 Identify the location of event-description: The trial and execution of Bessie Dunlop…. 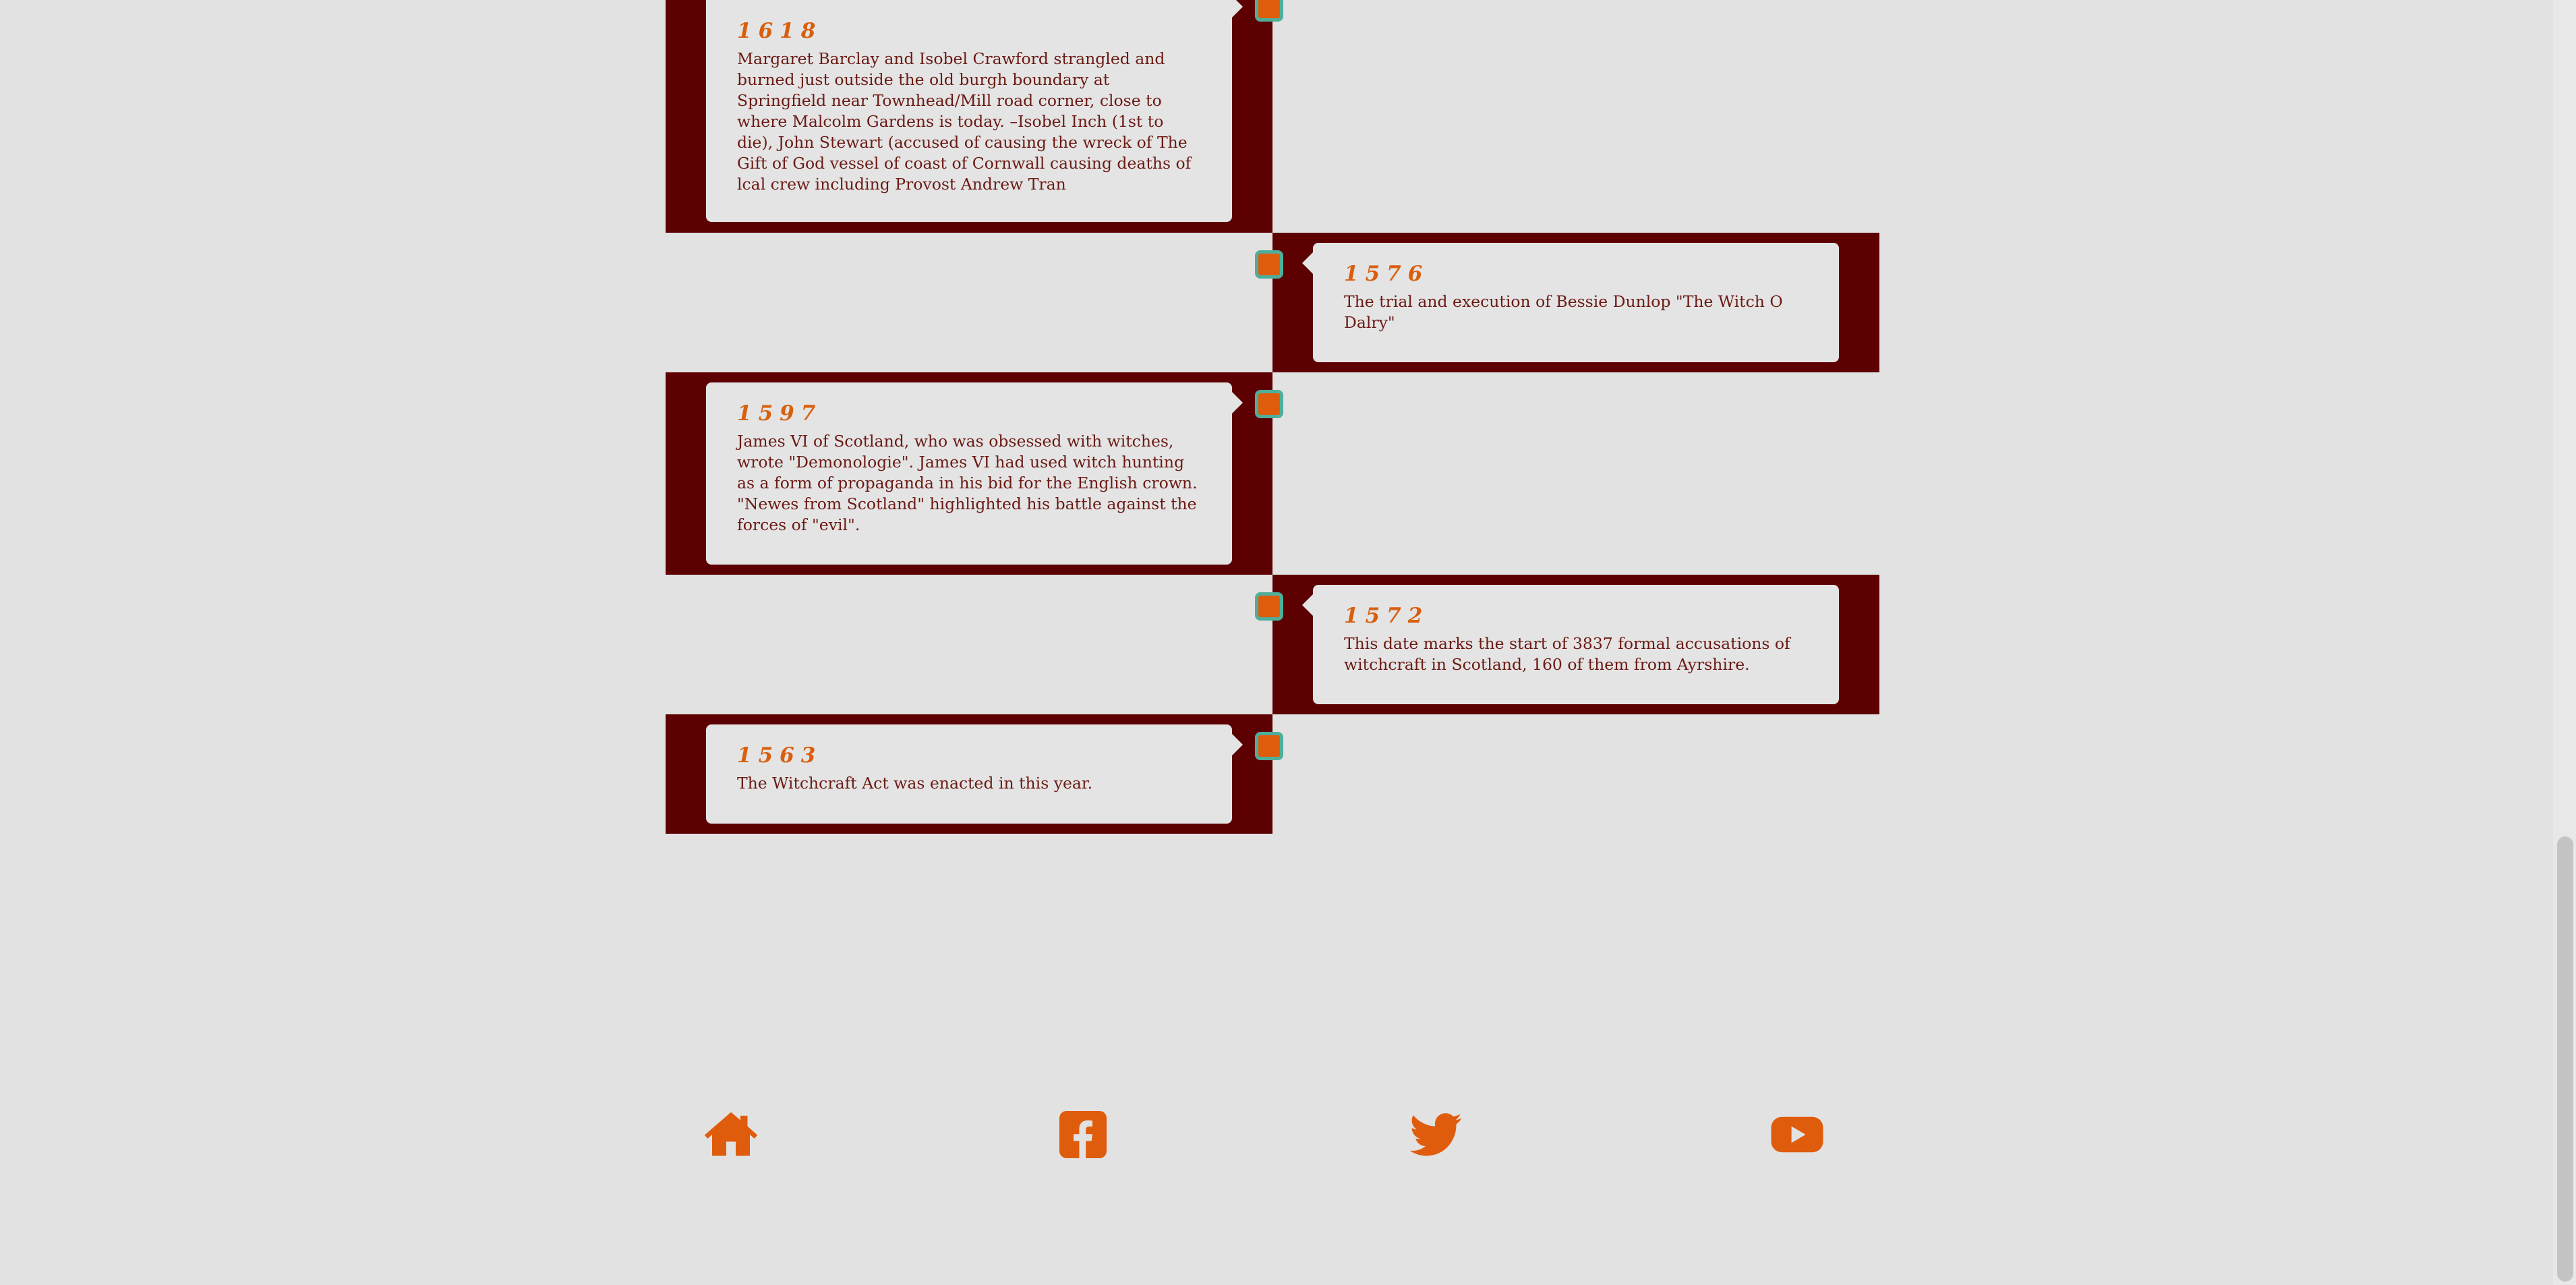
(1564, 312).